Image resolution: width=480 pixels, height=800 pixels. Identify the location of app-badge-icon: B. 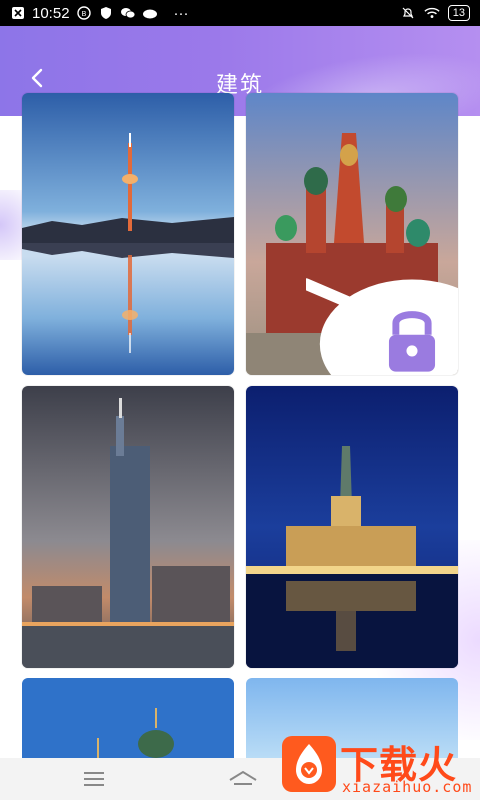
(84, 13).